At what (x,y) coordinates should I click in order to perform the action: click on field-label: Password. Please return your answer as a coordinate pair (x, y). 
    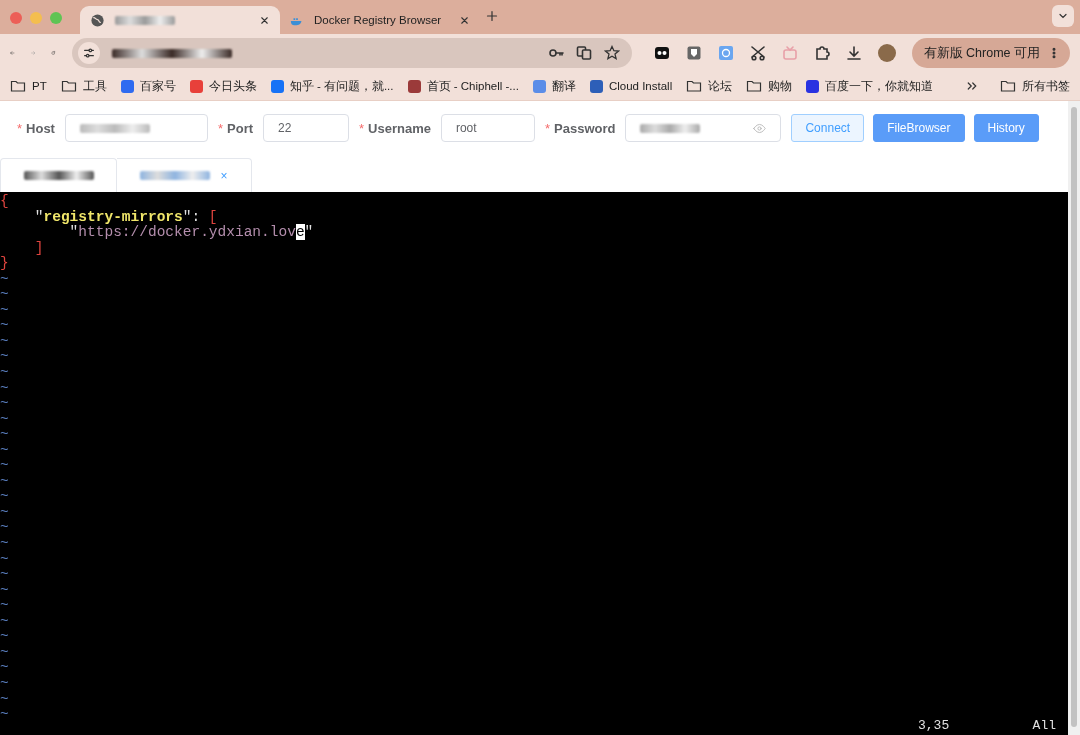
    Looking at the image, I should click on (585, 128).